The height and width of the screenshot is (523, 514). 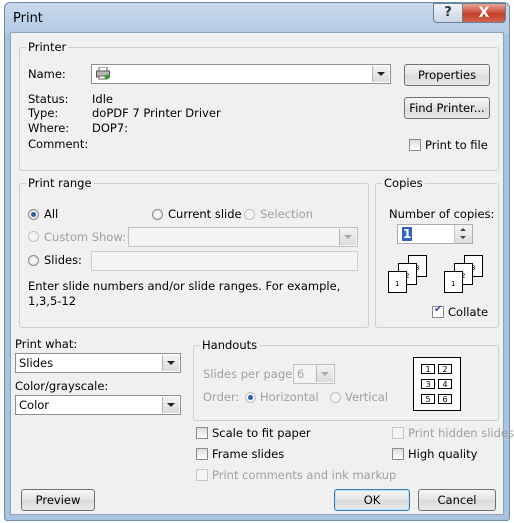 I want to click on print-to-file-label: Print to file, so click(x=456, y=145).